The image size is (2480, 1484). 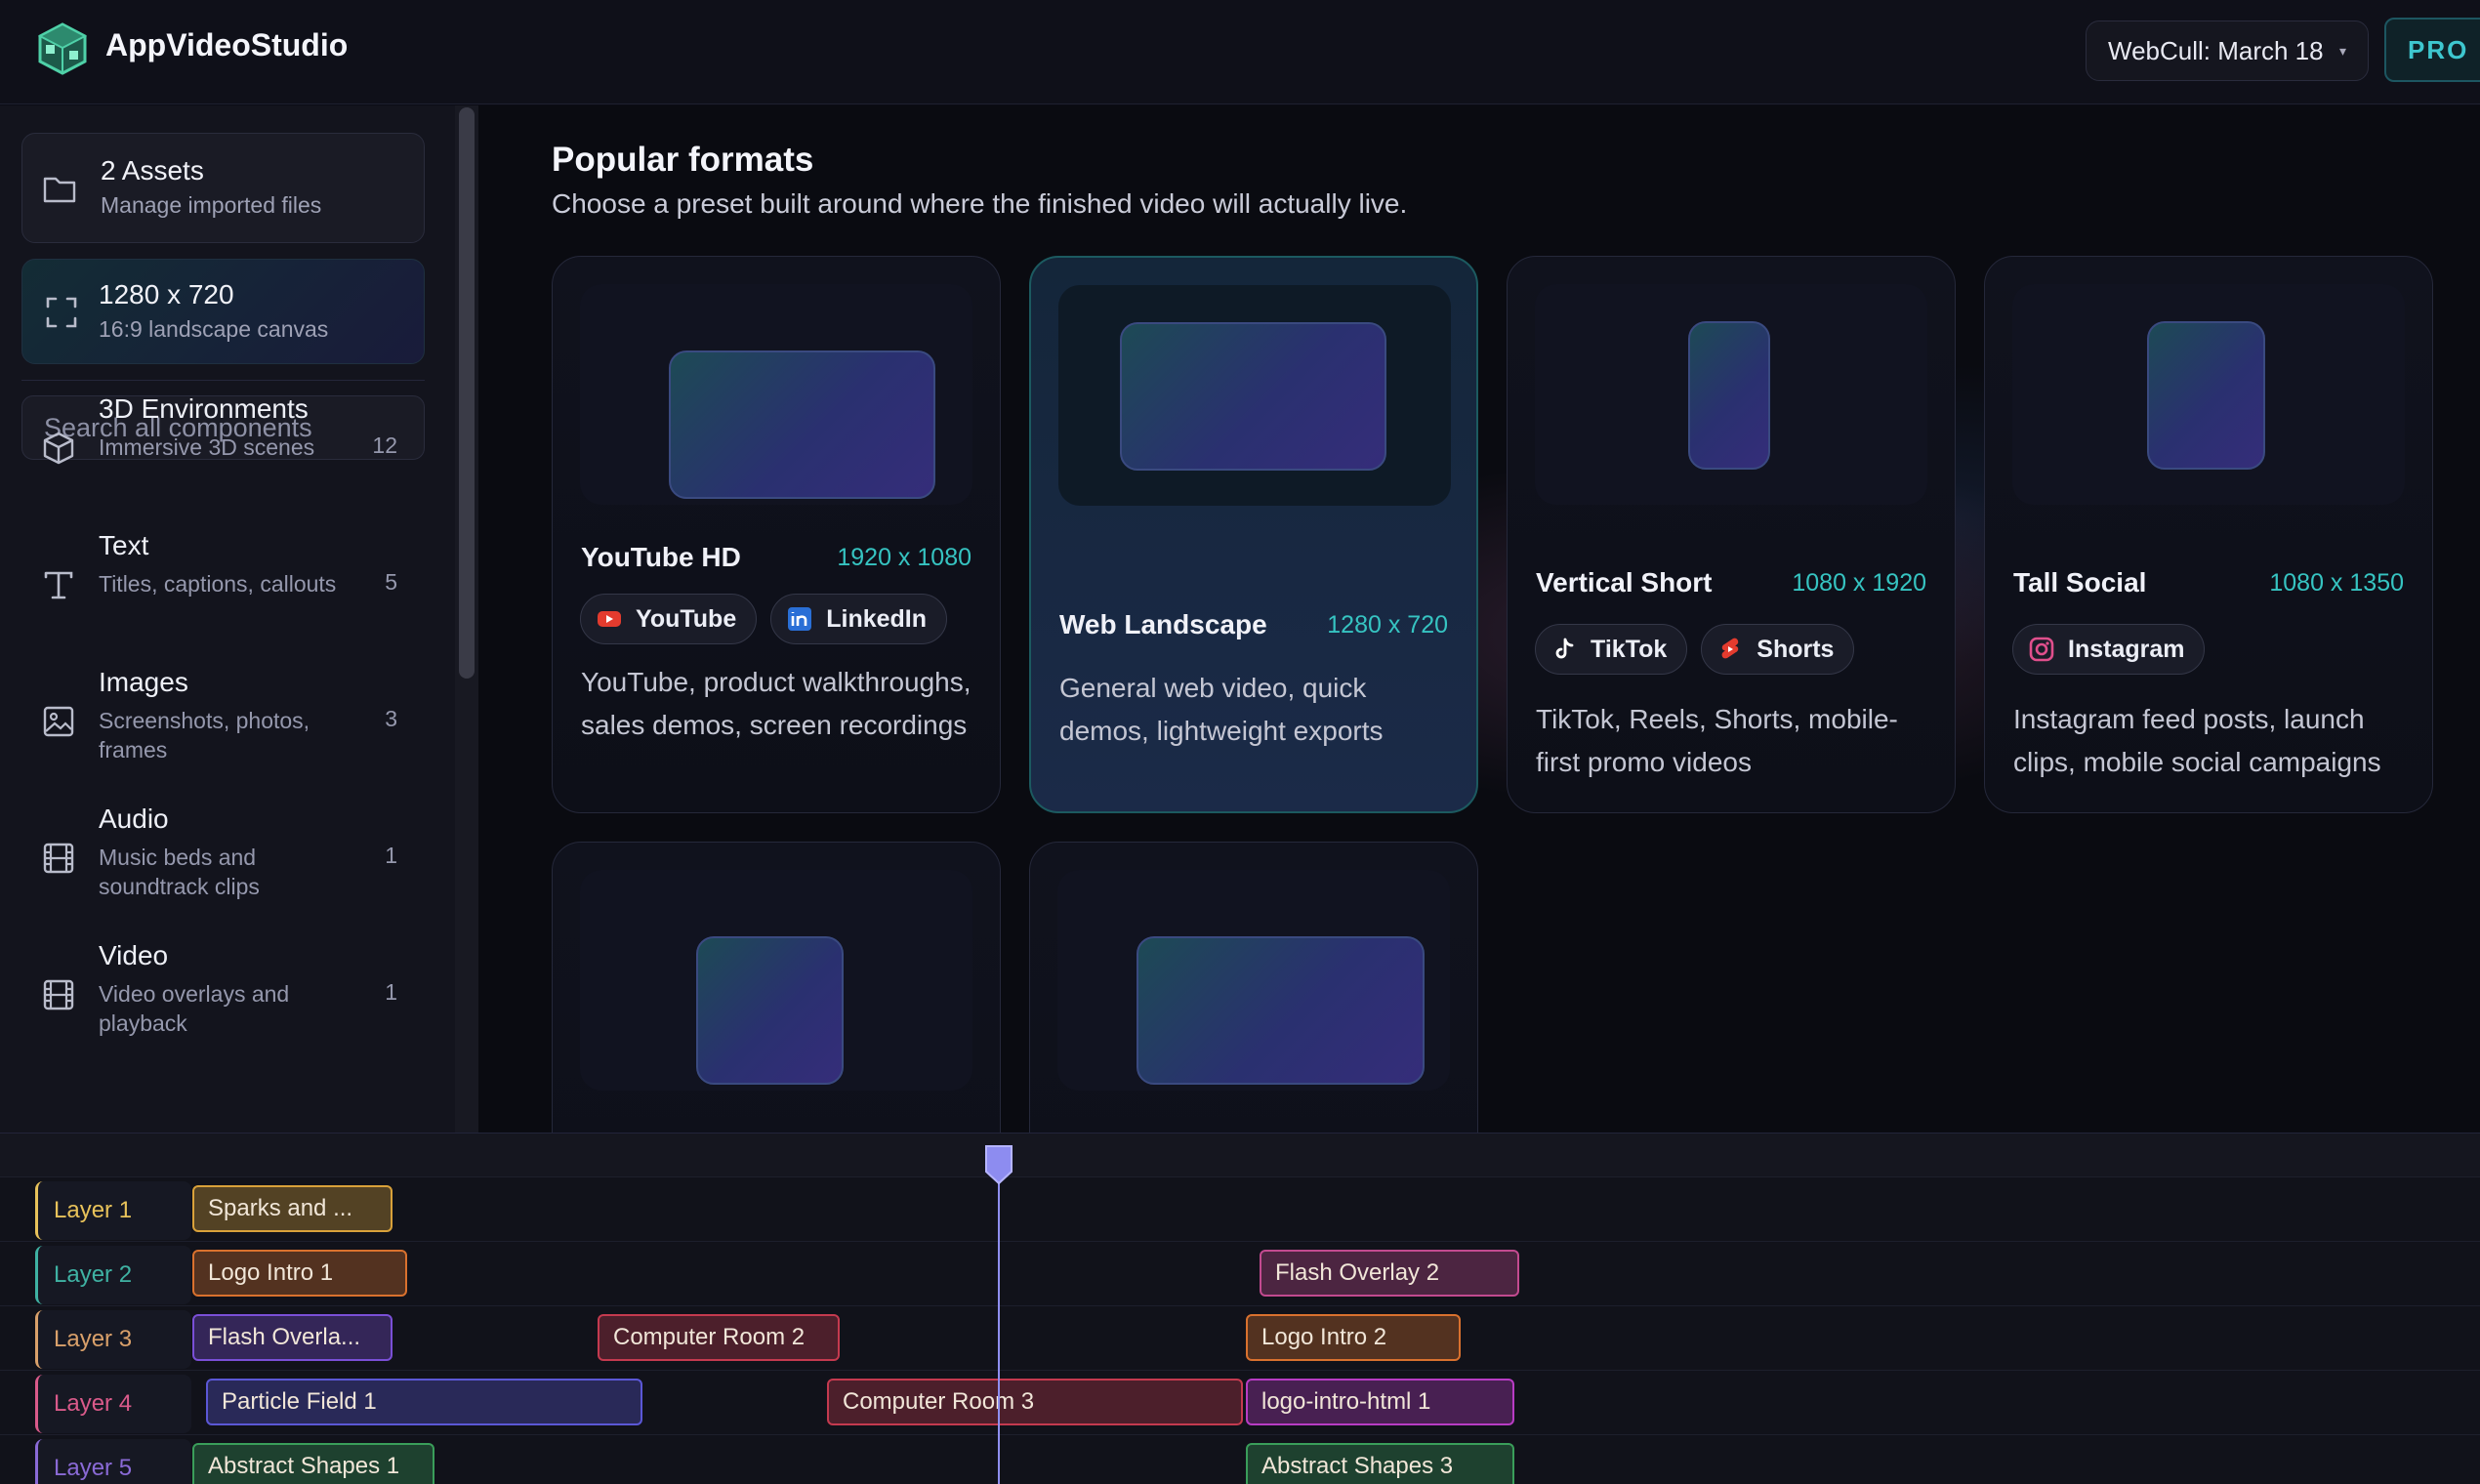 What do you see at coordinates (223, 381) in the screenshot?
I see `sidebar-divider` at bounding box center [223, 381].